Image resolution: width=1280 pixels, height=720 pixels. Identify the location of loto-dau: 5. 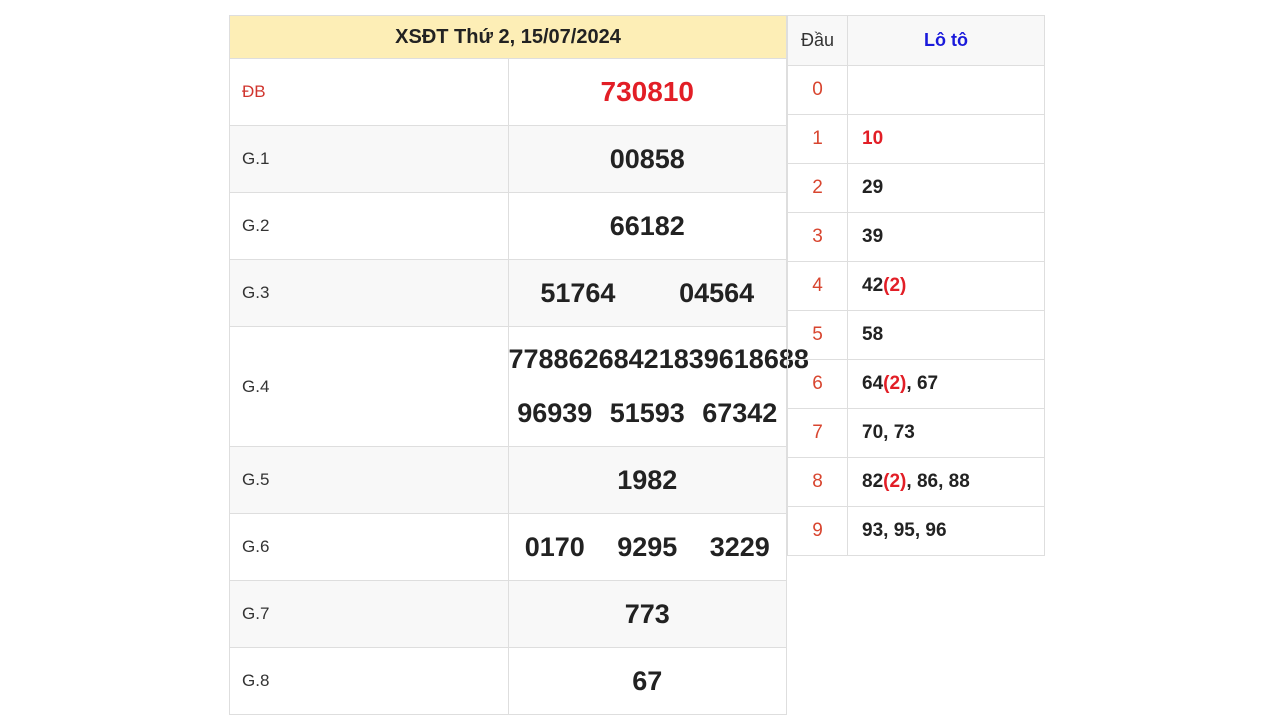
(817, 335).